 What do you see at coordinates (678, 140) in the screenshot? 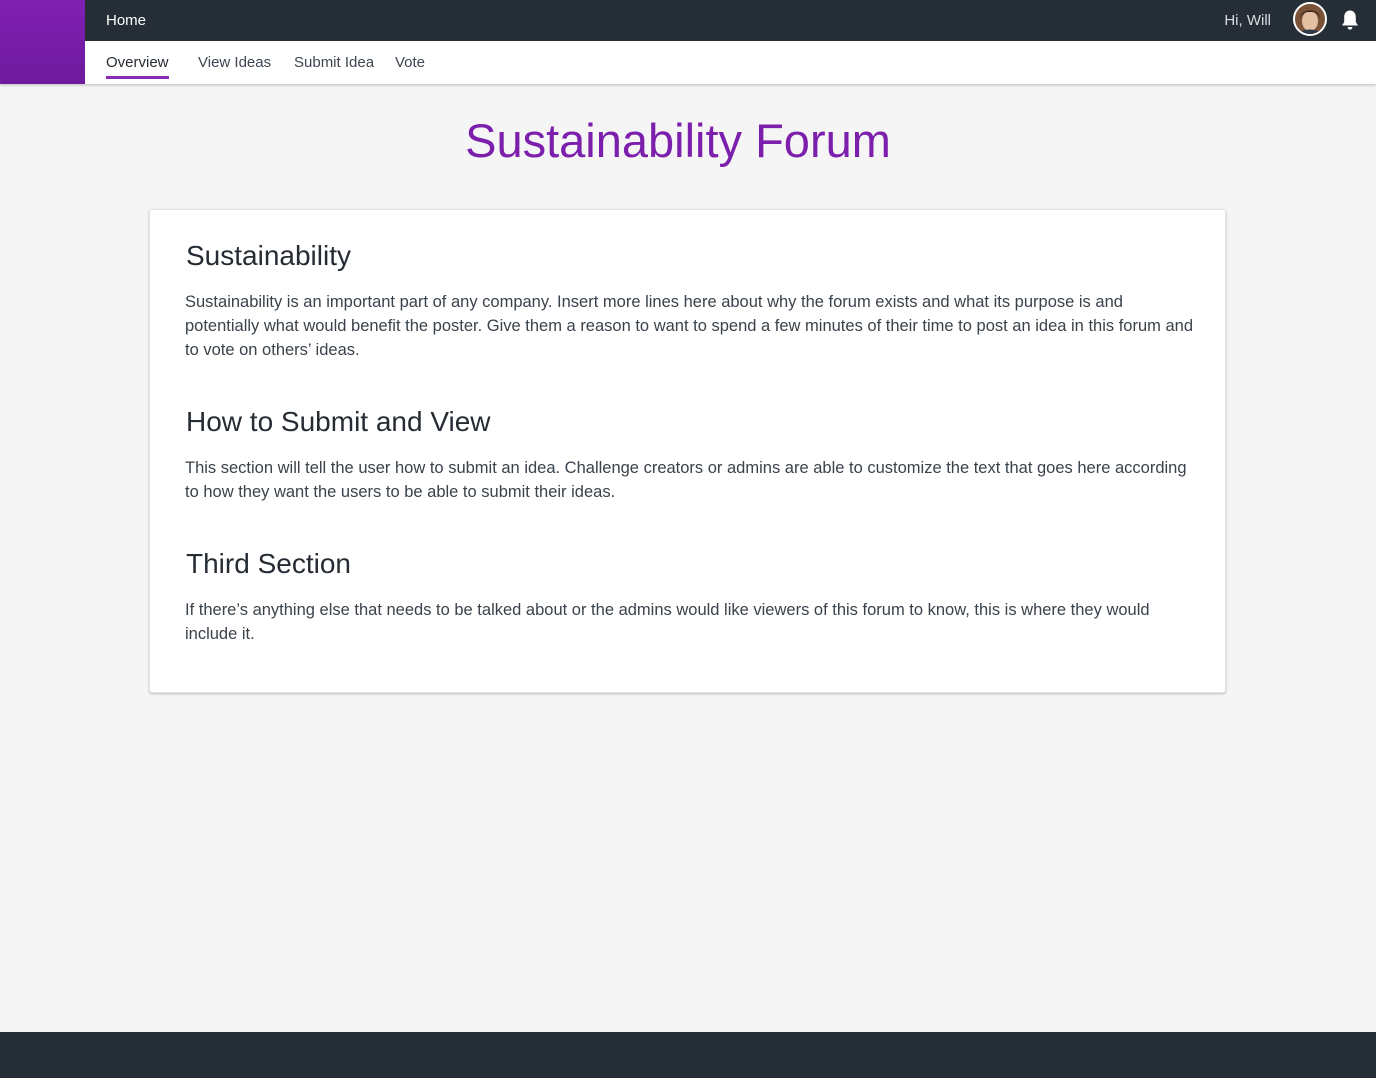
I see `page-title: Sustainability Forum` at bounding box center [678, 140].